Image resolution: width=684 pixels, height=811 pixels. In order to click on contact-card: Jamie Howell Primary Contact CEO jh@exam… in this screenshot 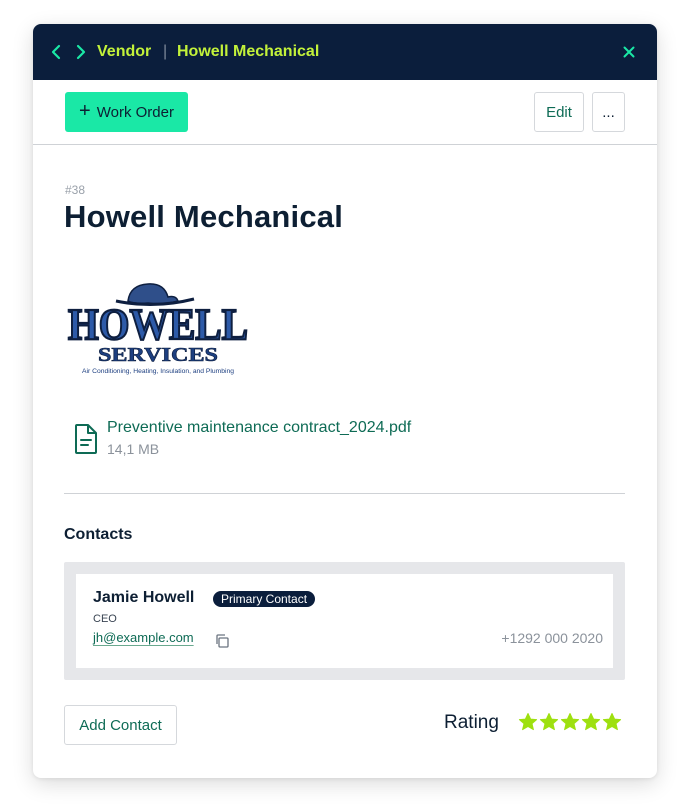, I will do `click(344, 621)`.